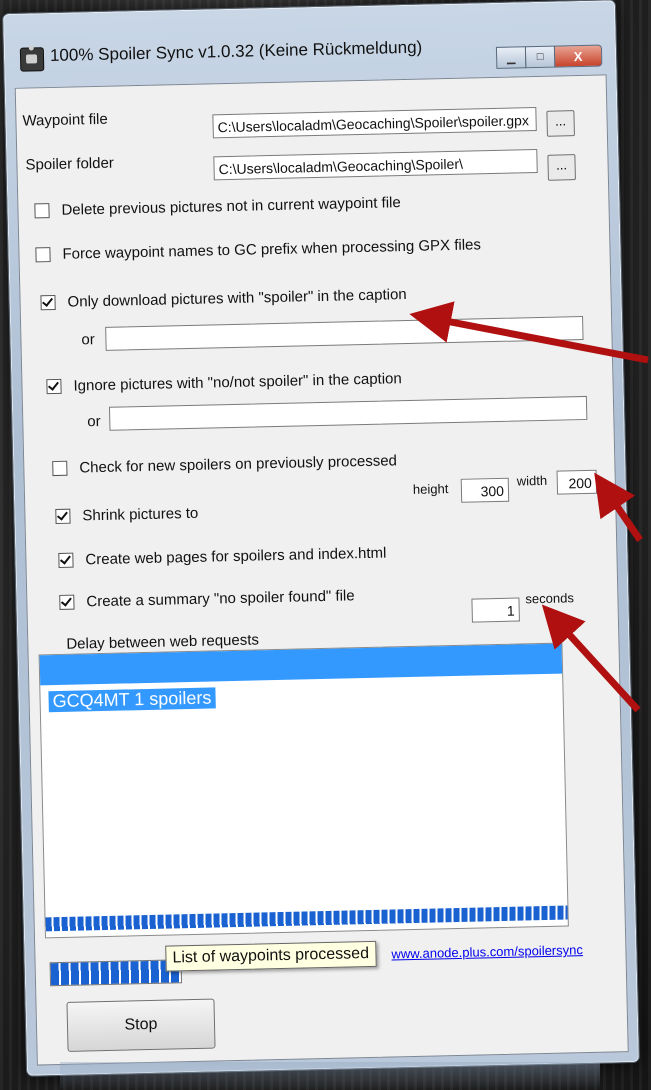 The width and height of the screenshot is (651, 1090). Describe the element at coordinates (578, 56) in the screenshot. I see `close-button: X` at that location.